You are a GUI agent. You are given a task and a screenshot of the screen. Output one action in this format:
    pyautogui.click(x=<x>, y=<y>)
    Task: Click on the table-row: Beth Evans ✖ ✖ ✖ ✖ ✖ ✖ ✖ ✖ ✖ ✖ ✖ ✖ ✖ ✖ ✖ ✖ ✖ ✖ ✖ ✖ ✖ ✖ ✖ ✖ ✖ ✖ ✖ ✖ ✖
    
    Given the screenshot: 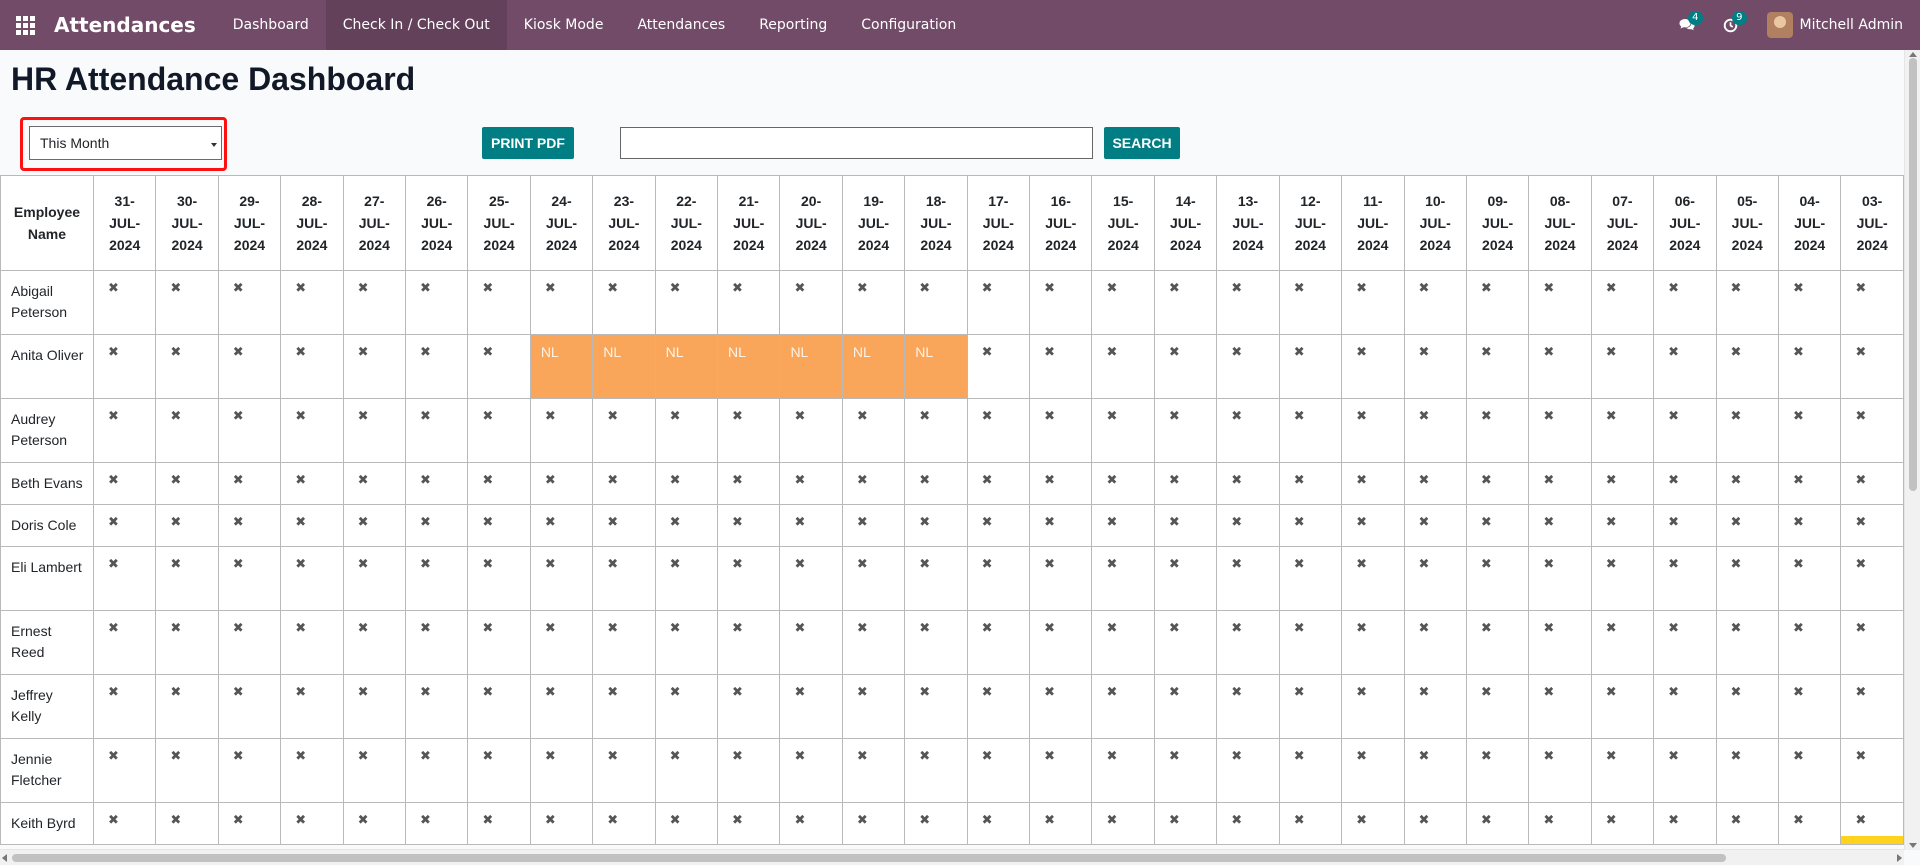 What is the action you would take?
    pyautogui.click(x=952, y=483)
    